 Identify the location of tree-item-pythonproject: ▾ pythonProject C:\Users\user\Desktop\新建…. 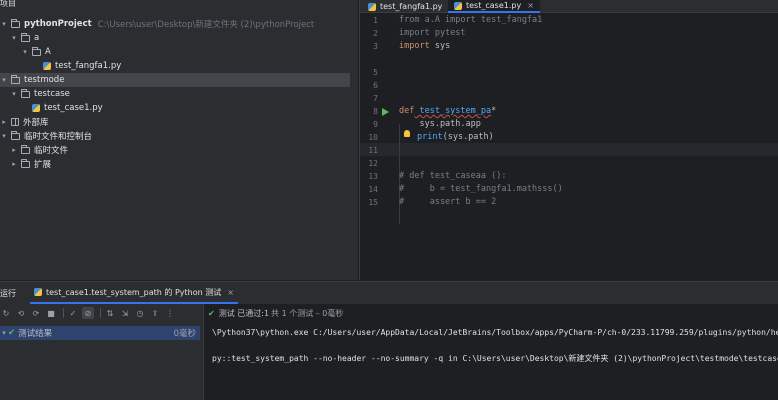
(175, 24).